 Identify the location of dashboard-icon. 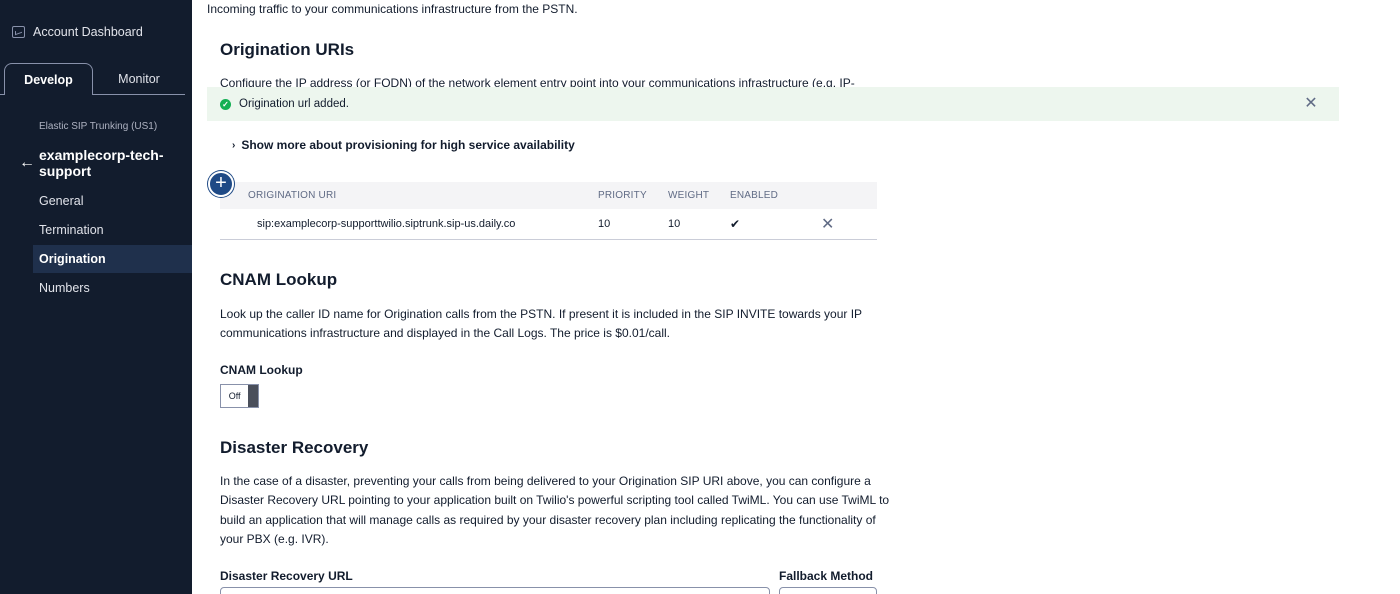
(18, 32).